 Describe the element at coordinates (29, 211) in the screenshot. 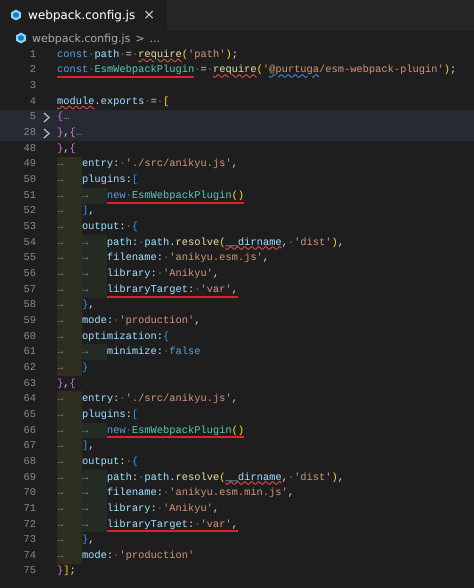

I see `line-number: 52` at that location.